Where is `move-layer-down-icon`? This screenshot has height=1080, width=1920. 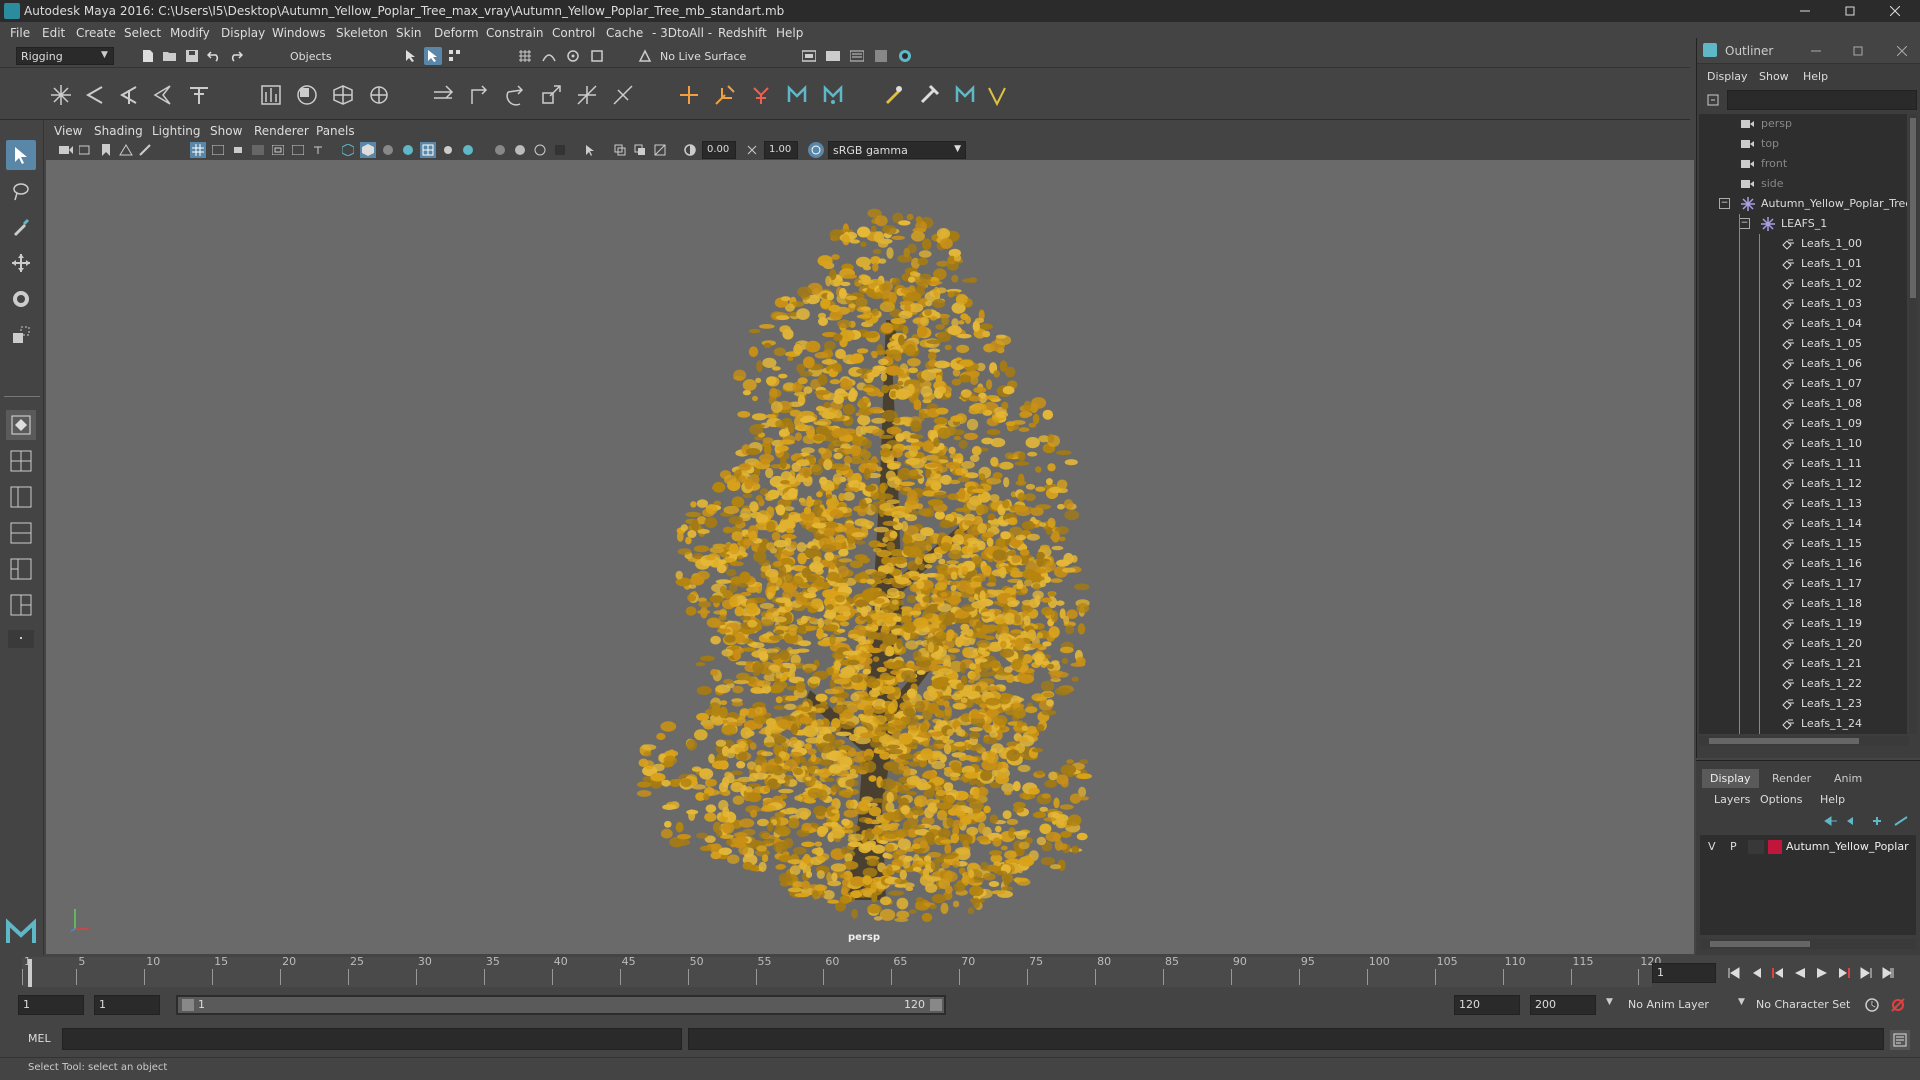
move-layer-down-icon is located at coordinates (1853, 821).